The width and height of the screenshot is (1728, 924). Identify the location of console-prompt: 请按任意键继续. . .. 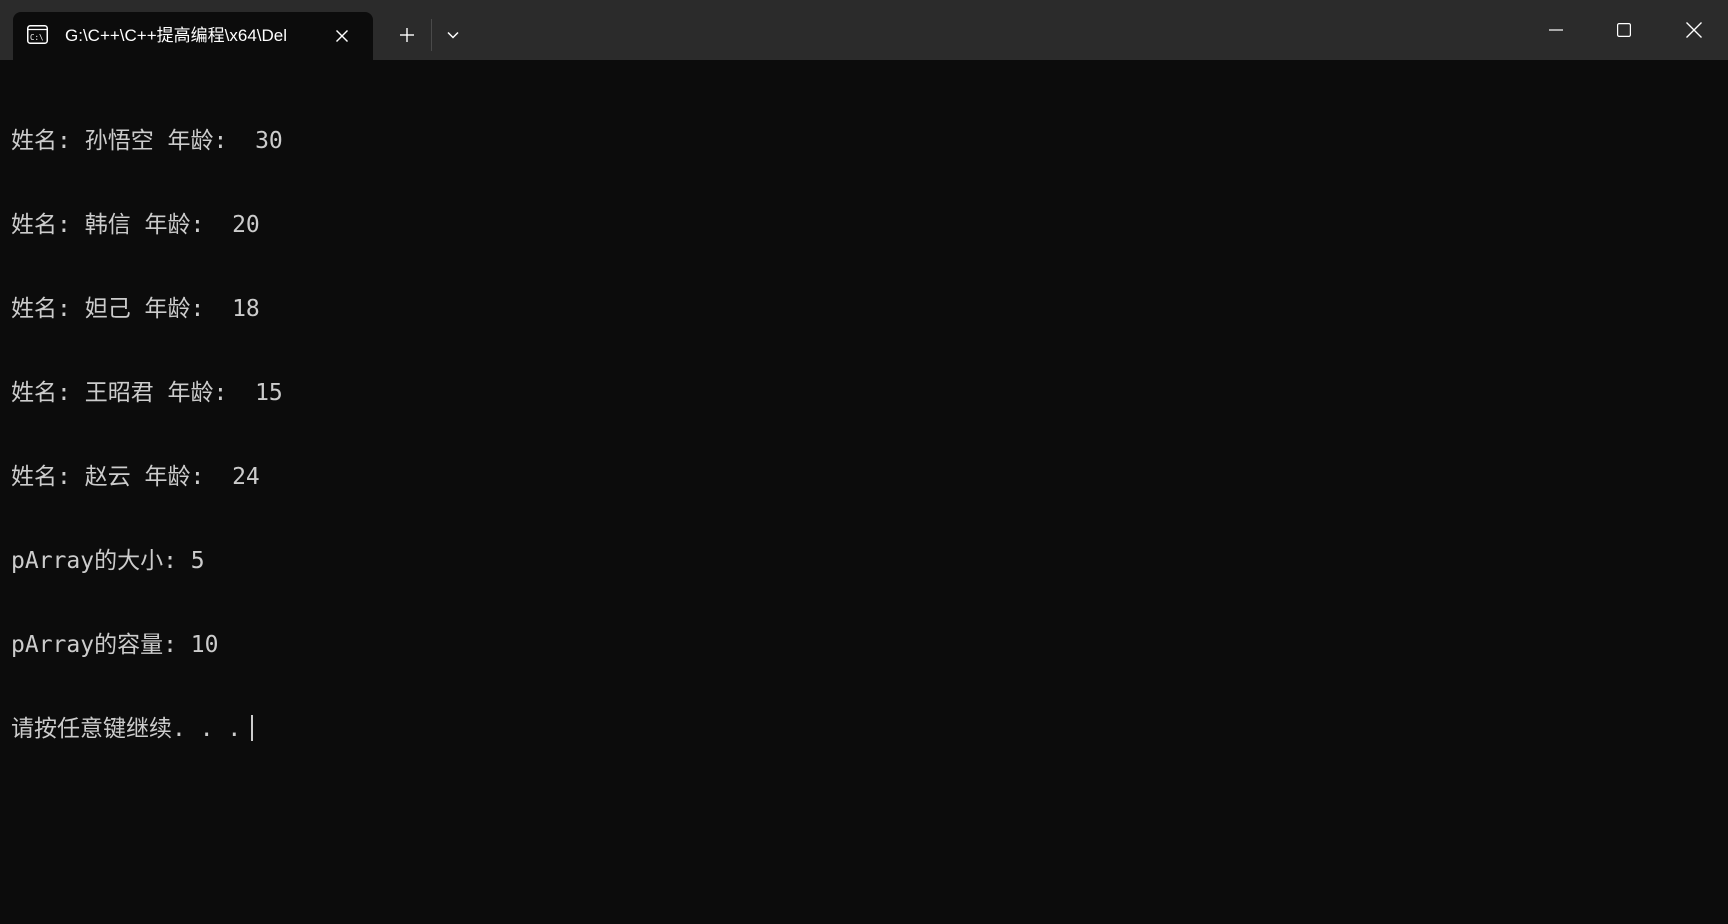
(126, 729).